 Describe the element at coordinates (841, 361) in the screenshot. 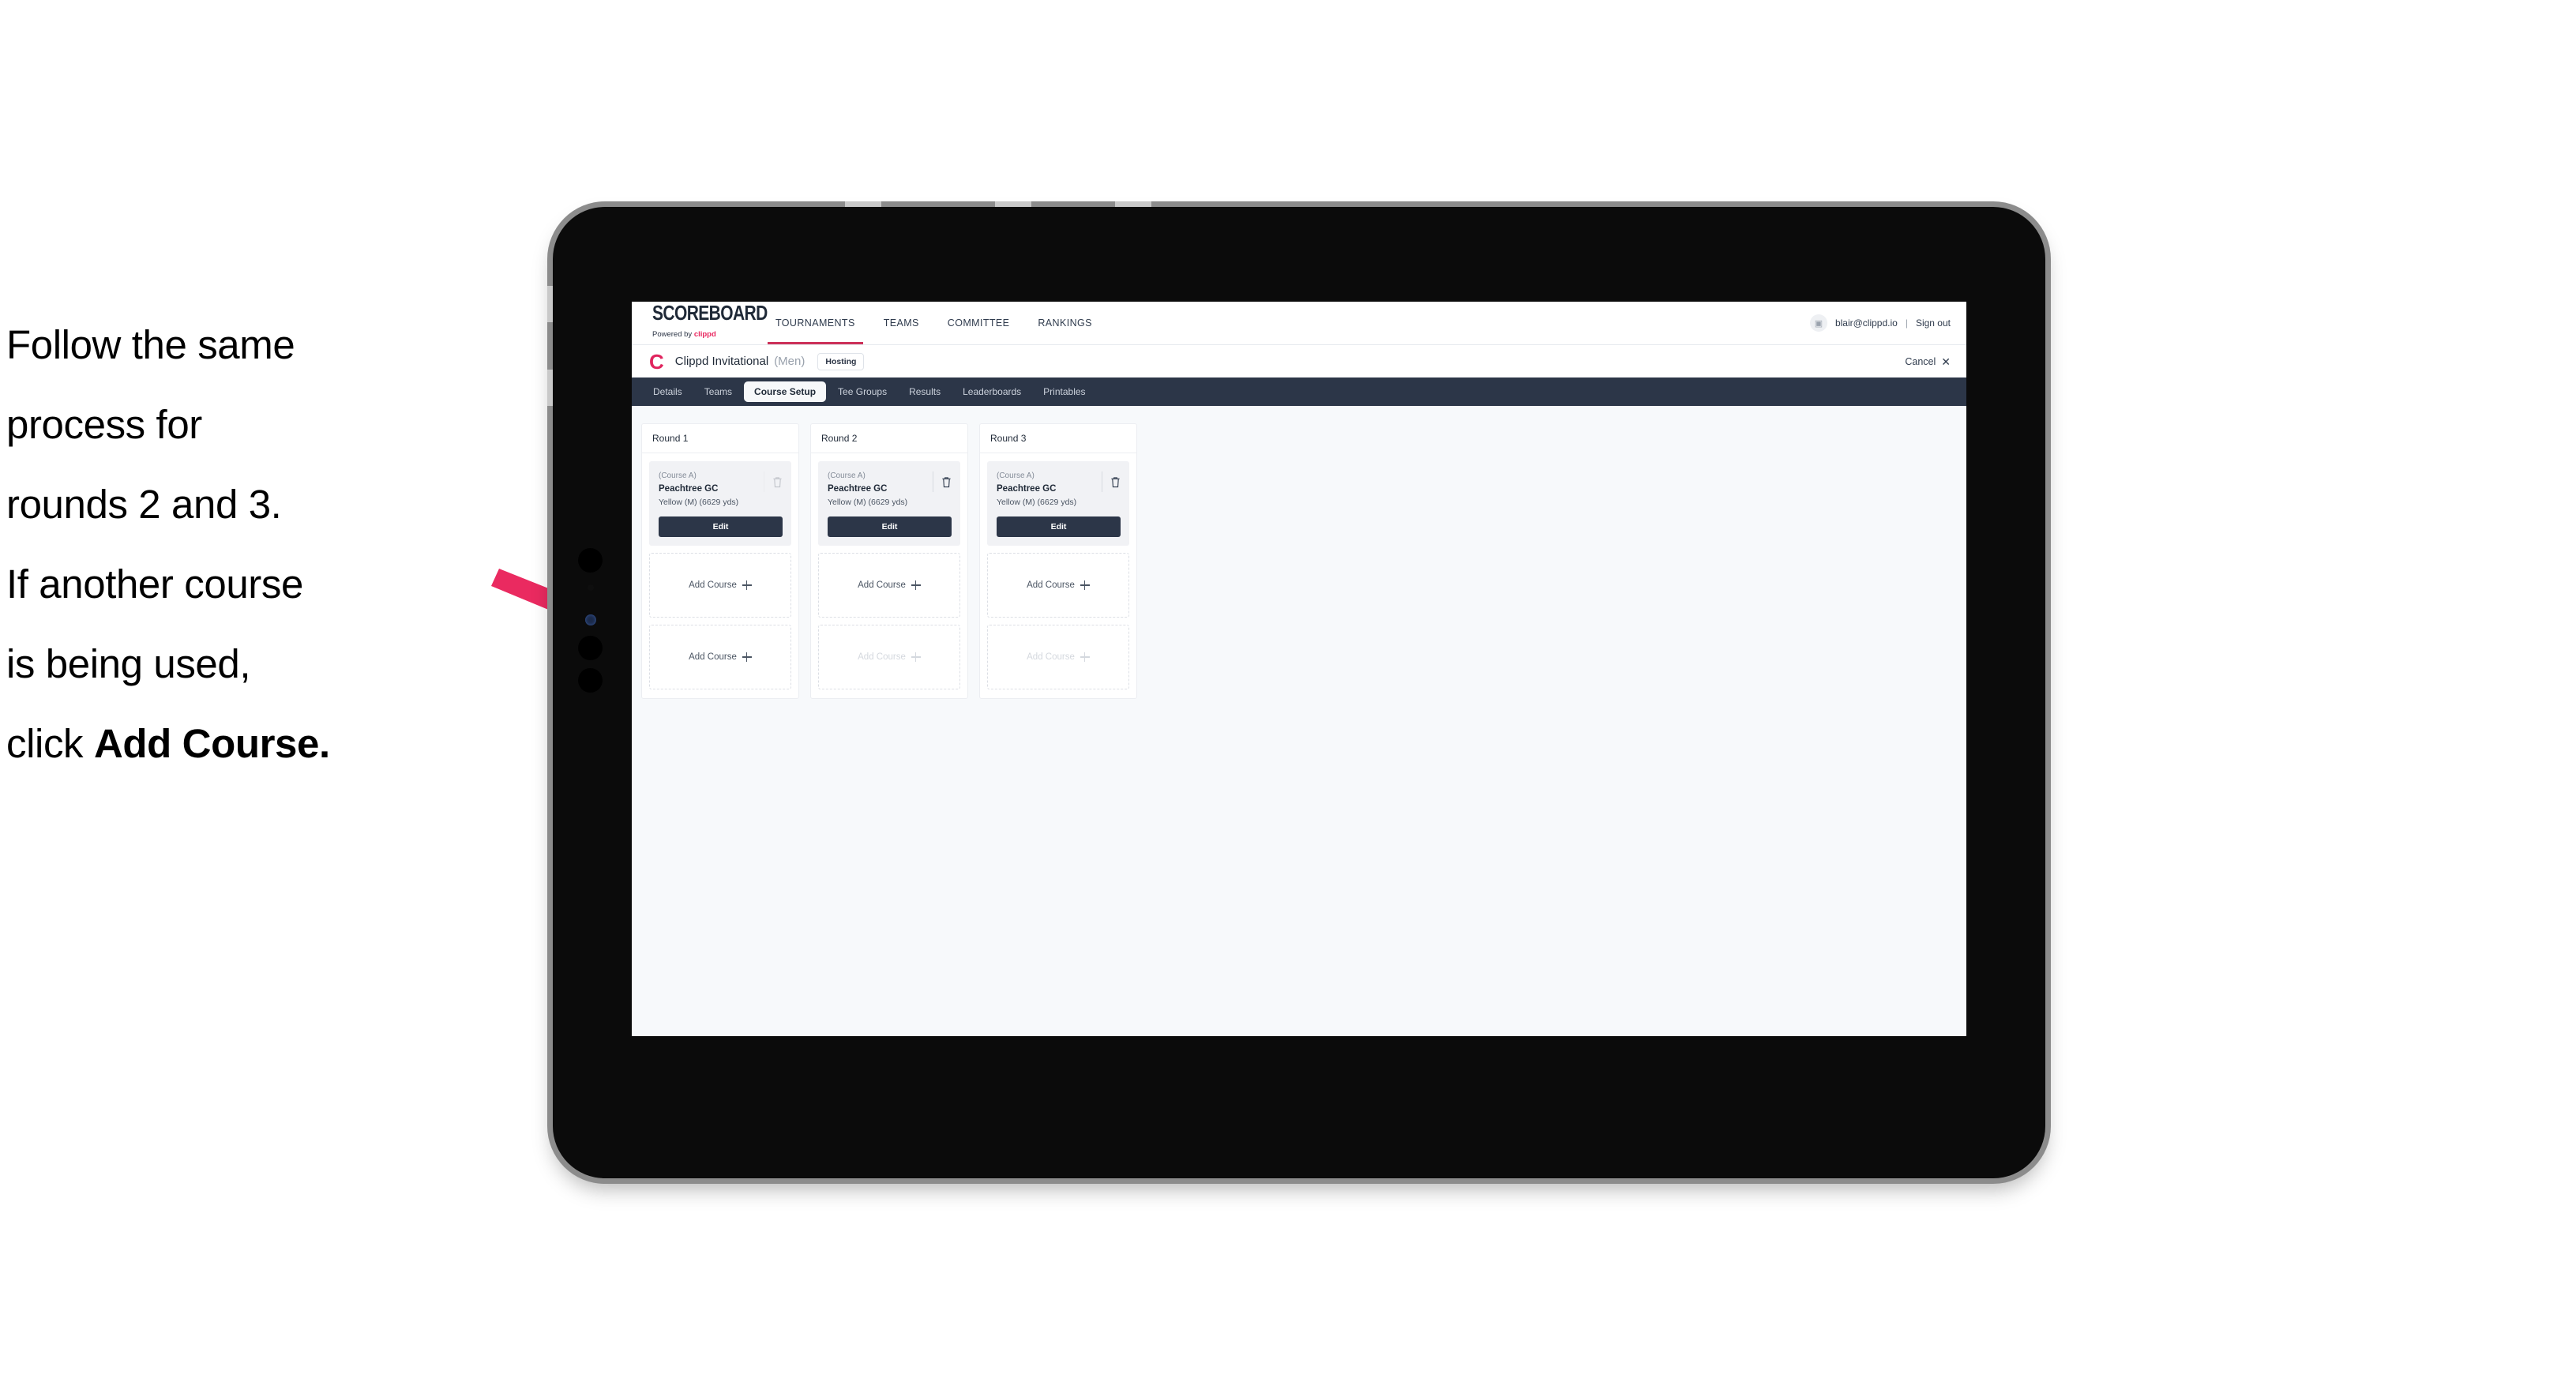

I see `hosting-badge: Hosting` at that location.